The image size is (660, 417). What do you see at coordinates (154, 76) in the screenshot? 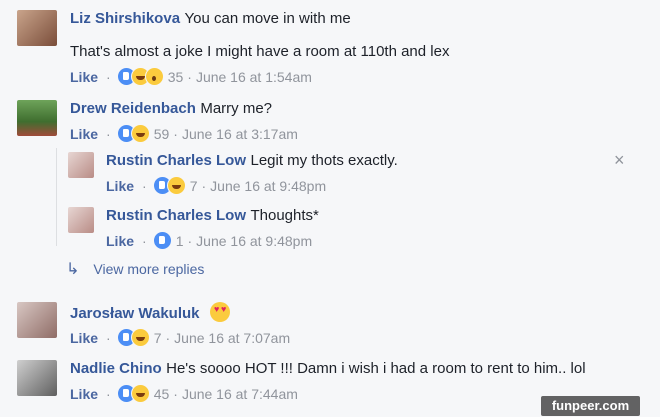
I see `wow-reaction-icon` at bounding box center [154, 76].